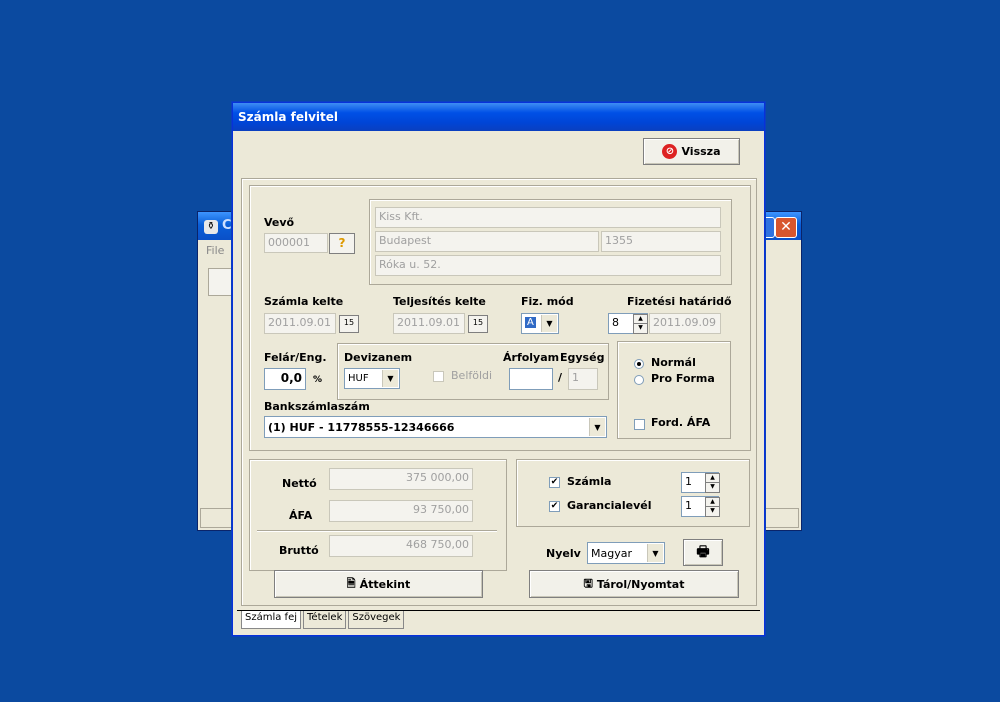 Image resolution: width=1000 pixels, height=702 pixels. I want to click on payment-mode-value: A, so click(530, 322).